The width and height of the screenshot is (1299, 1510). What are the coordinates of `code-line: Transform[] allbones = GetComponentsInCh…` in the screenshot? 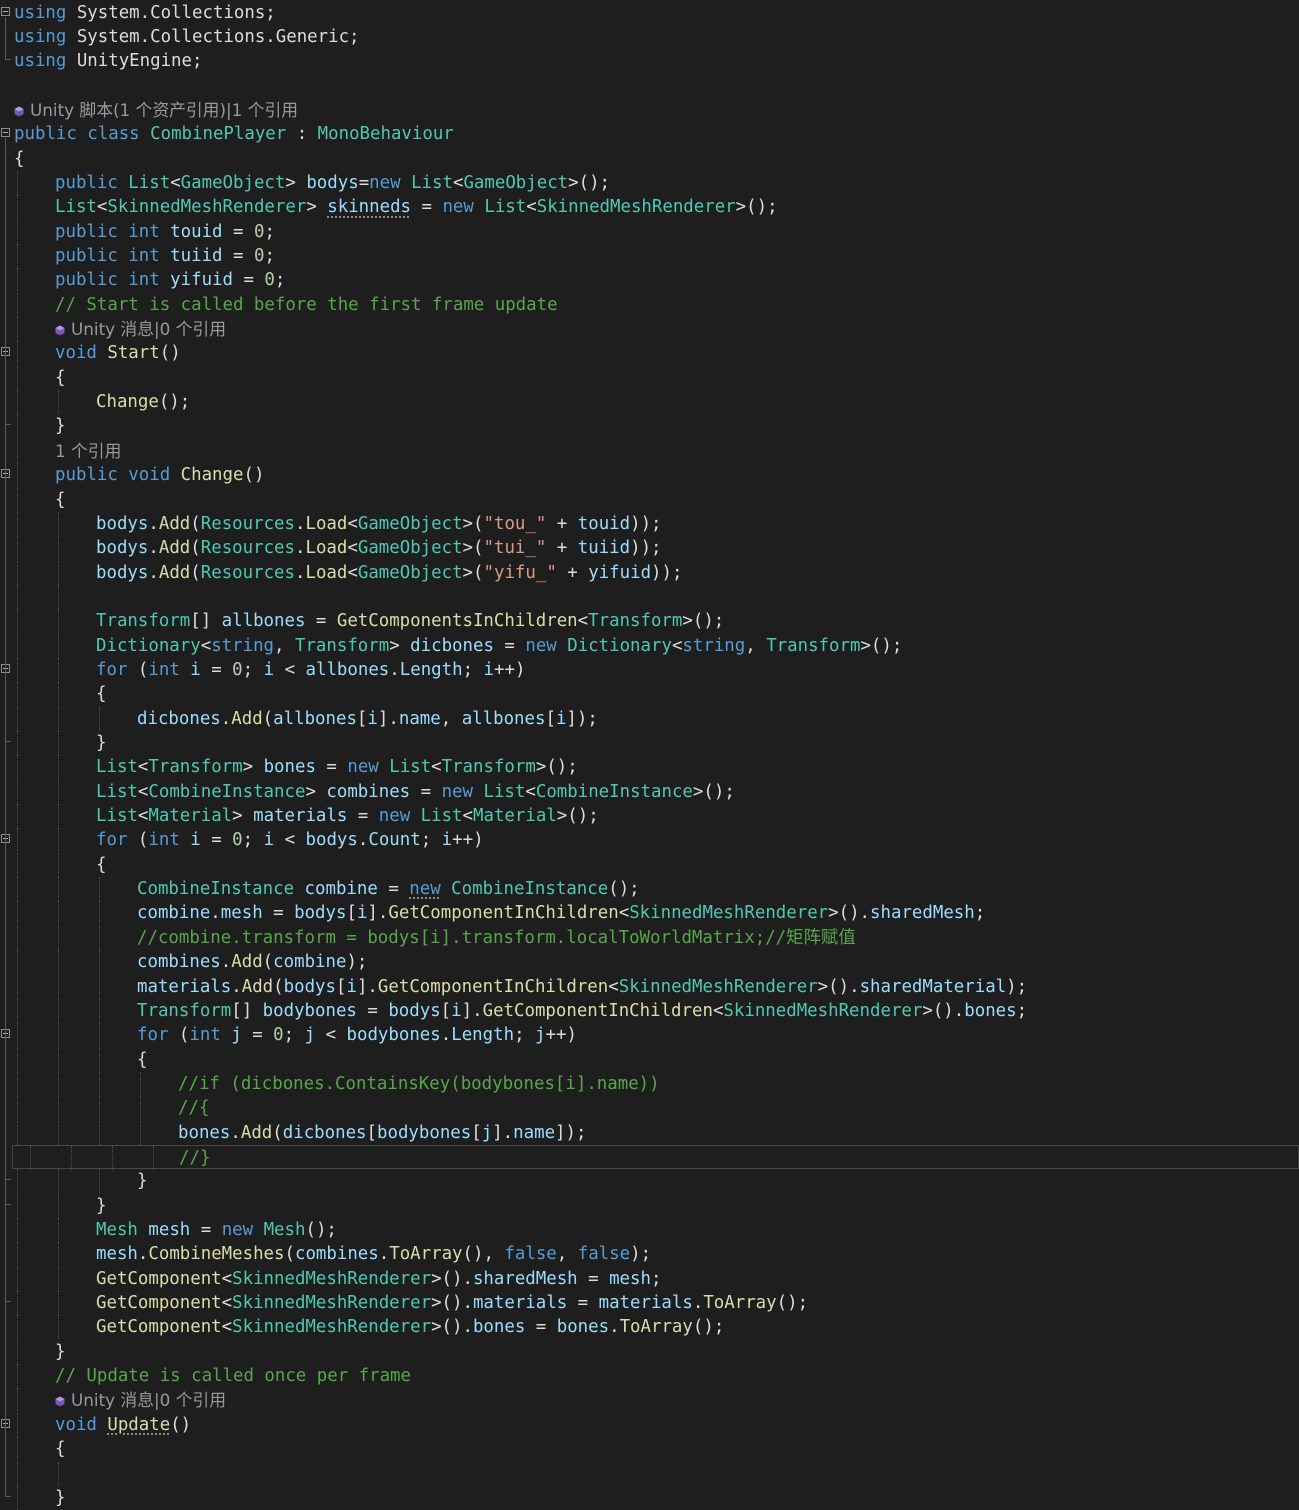 It's located at (649, 621).